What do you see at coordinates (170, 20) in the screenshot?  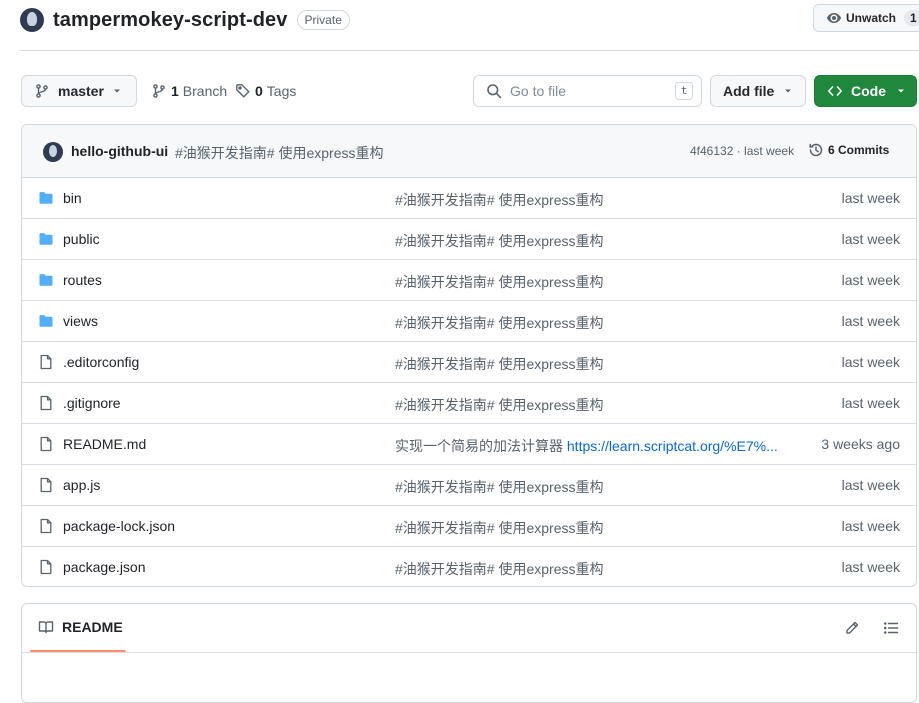 I see `repo-name: tampermokey-script-dev` at bounding box center [170, 20].